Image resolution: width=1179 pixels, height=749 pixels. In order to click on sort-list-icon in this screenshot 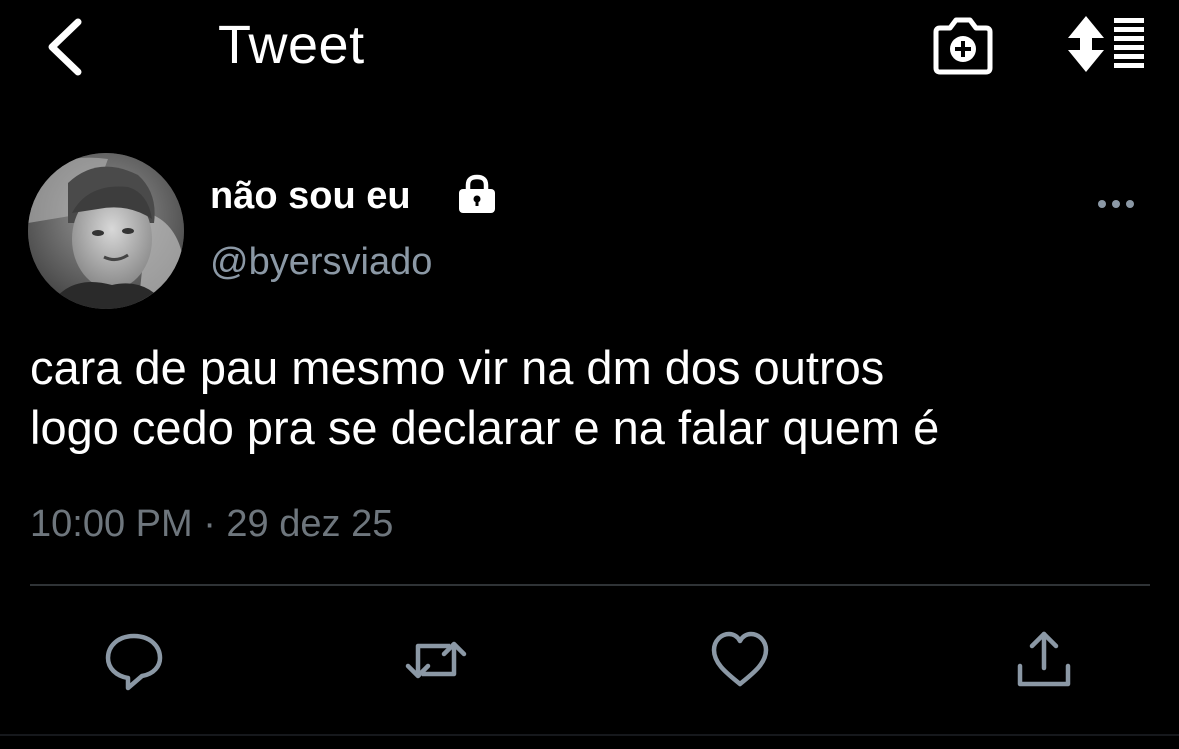, I will do `click(1106, 44)`.